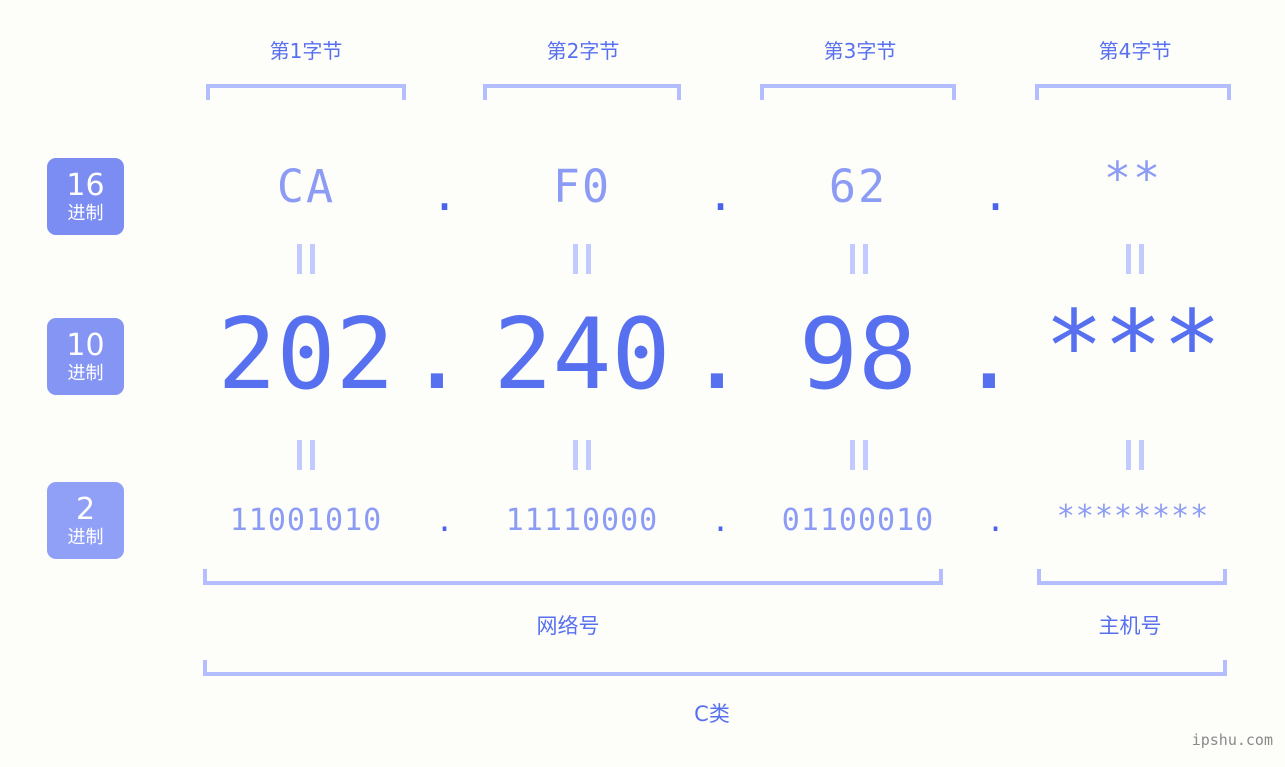 The width and height of the screenshot is (1285, 767). I want to click on byte-4-bracket-icon, so click(1133, 92).